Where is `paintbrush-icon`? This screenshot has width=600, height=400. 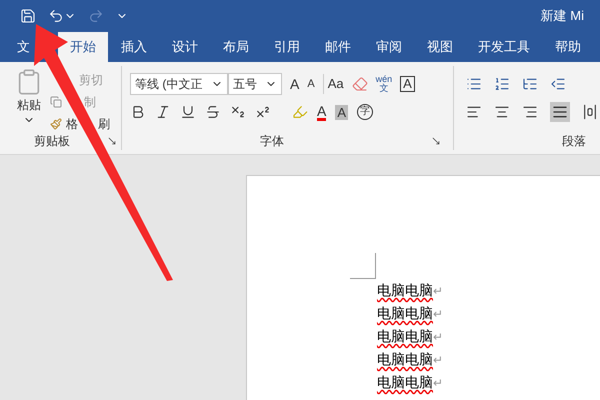 paintbrush-icon is located at coordinates (56, 124).